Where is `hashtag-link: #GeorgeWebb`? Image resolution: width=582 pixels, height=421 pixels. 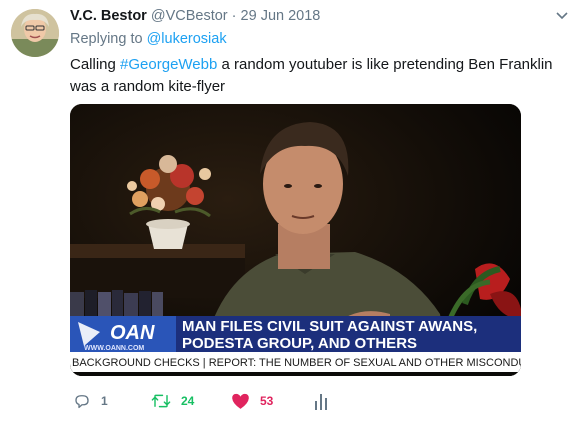 hashtag-link: #GeorgeWebb is located at coordinates (168, 64).